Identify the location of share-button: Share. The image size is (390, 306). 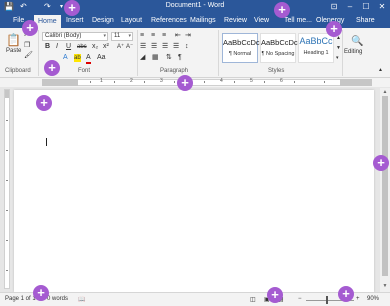
(365, 21).